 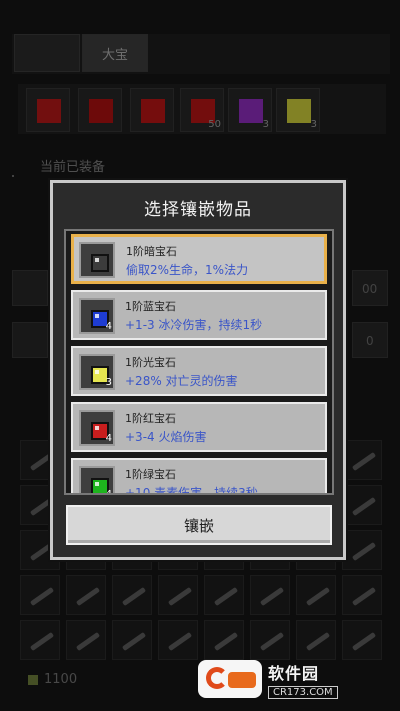 I want to click on dialog-title: 选择镶嵌物品, so click(x=198, y=210).